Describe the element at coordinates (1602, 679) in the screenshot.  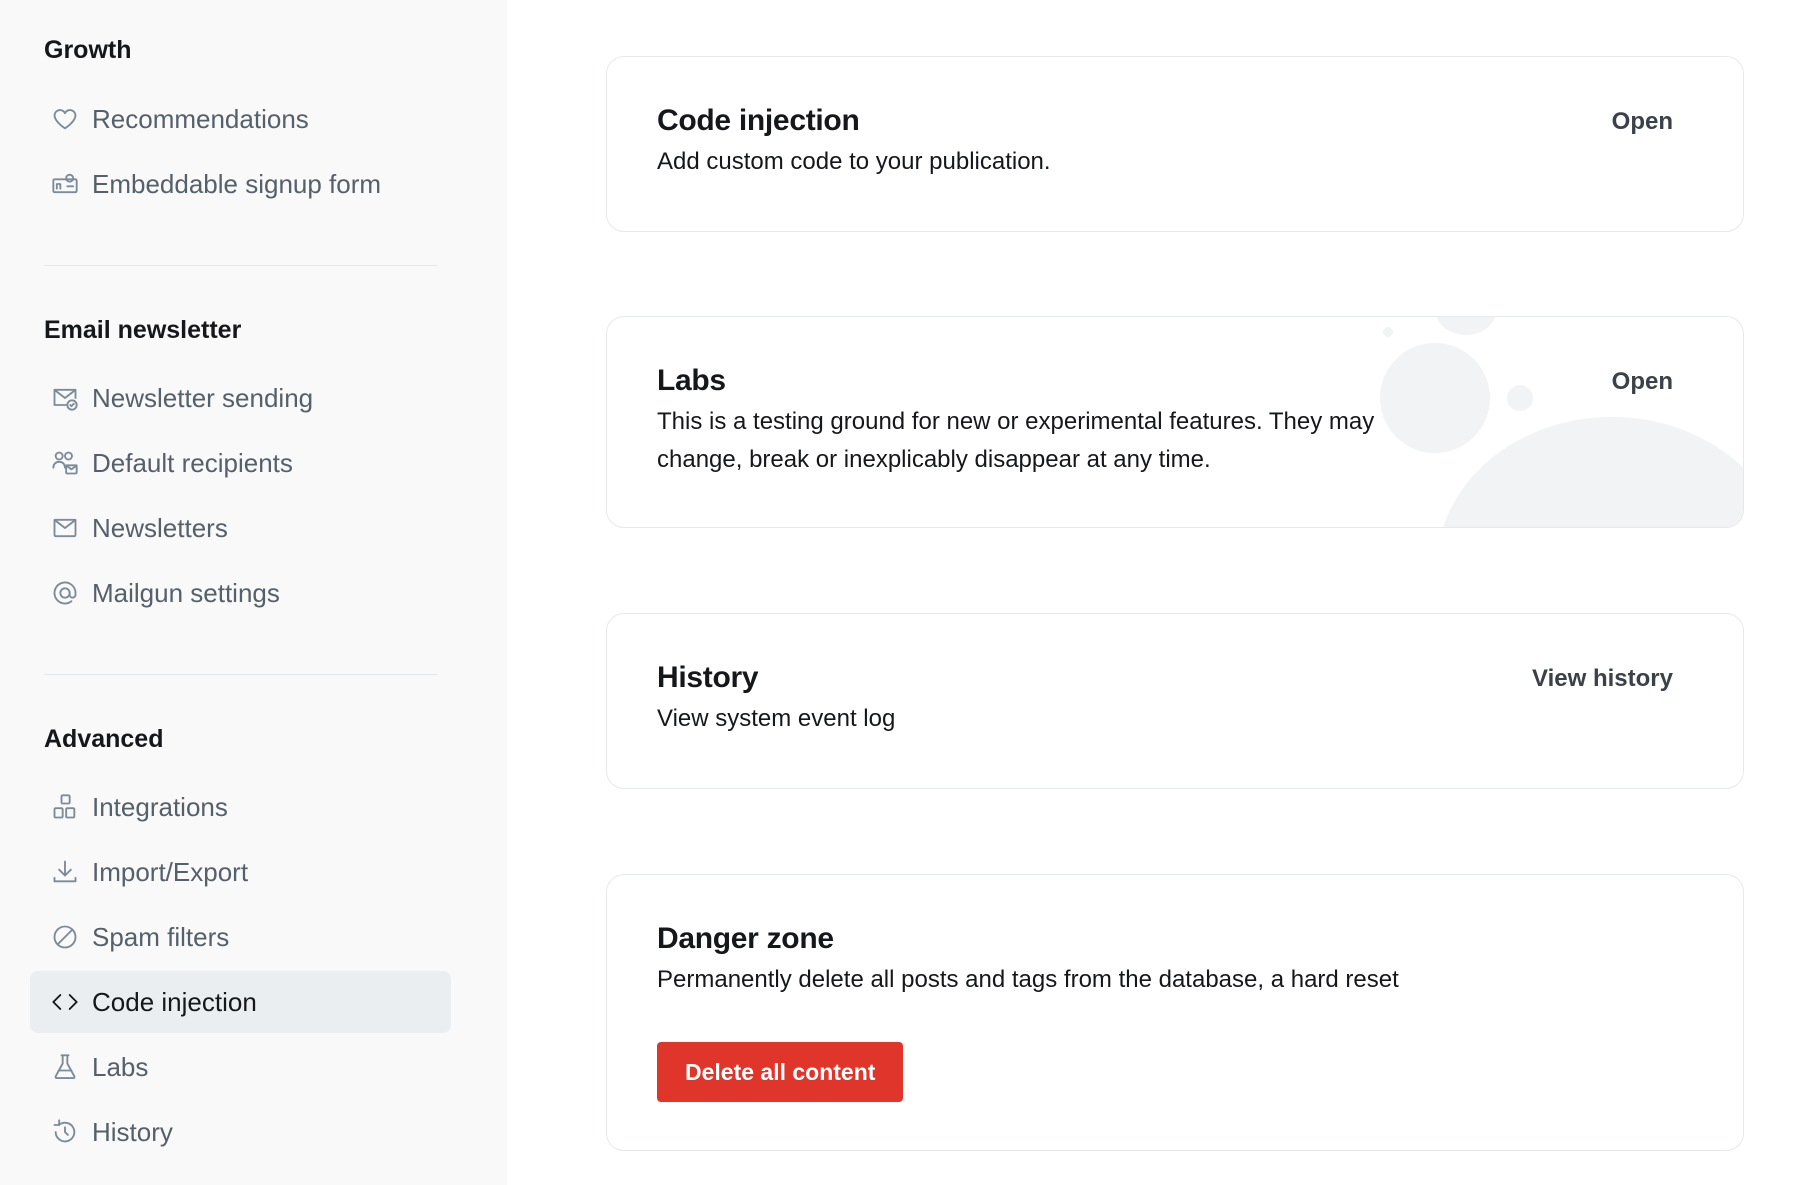
I see `view-history-button: View history` at that location.